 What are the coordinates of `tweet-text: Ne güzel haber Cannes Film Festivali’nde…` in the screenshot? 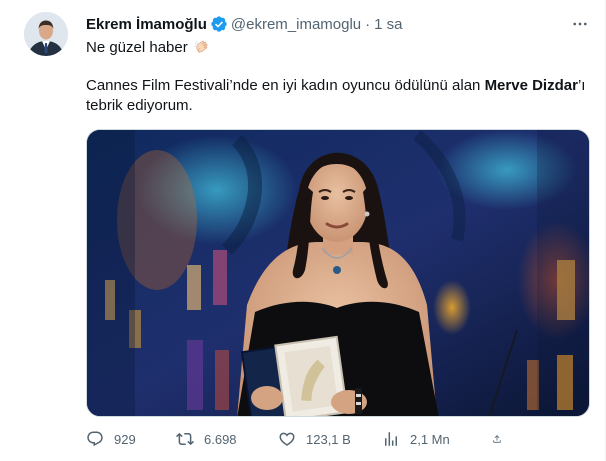 It's located at (336, 77).